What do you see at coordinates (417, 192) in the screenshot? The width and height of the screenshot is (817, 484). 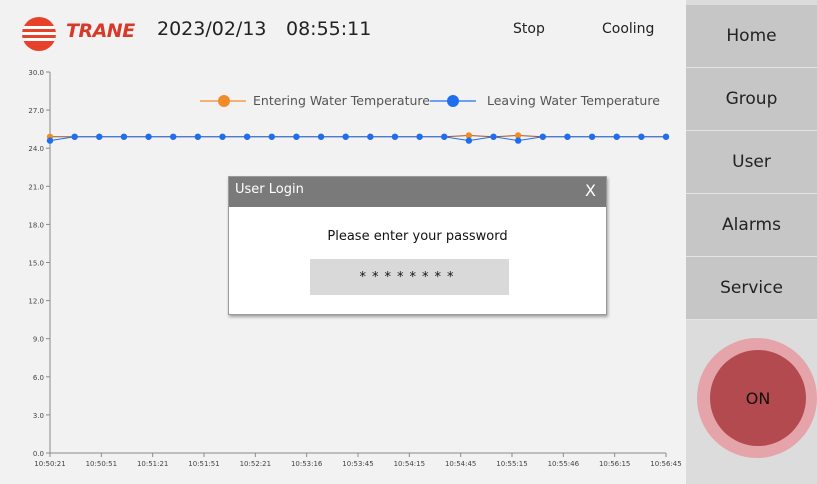 I see `login-dialog-titlebar: User Login X` at bounding box center [417, 192].